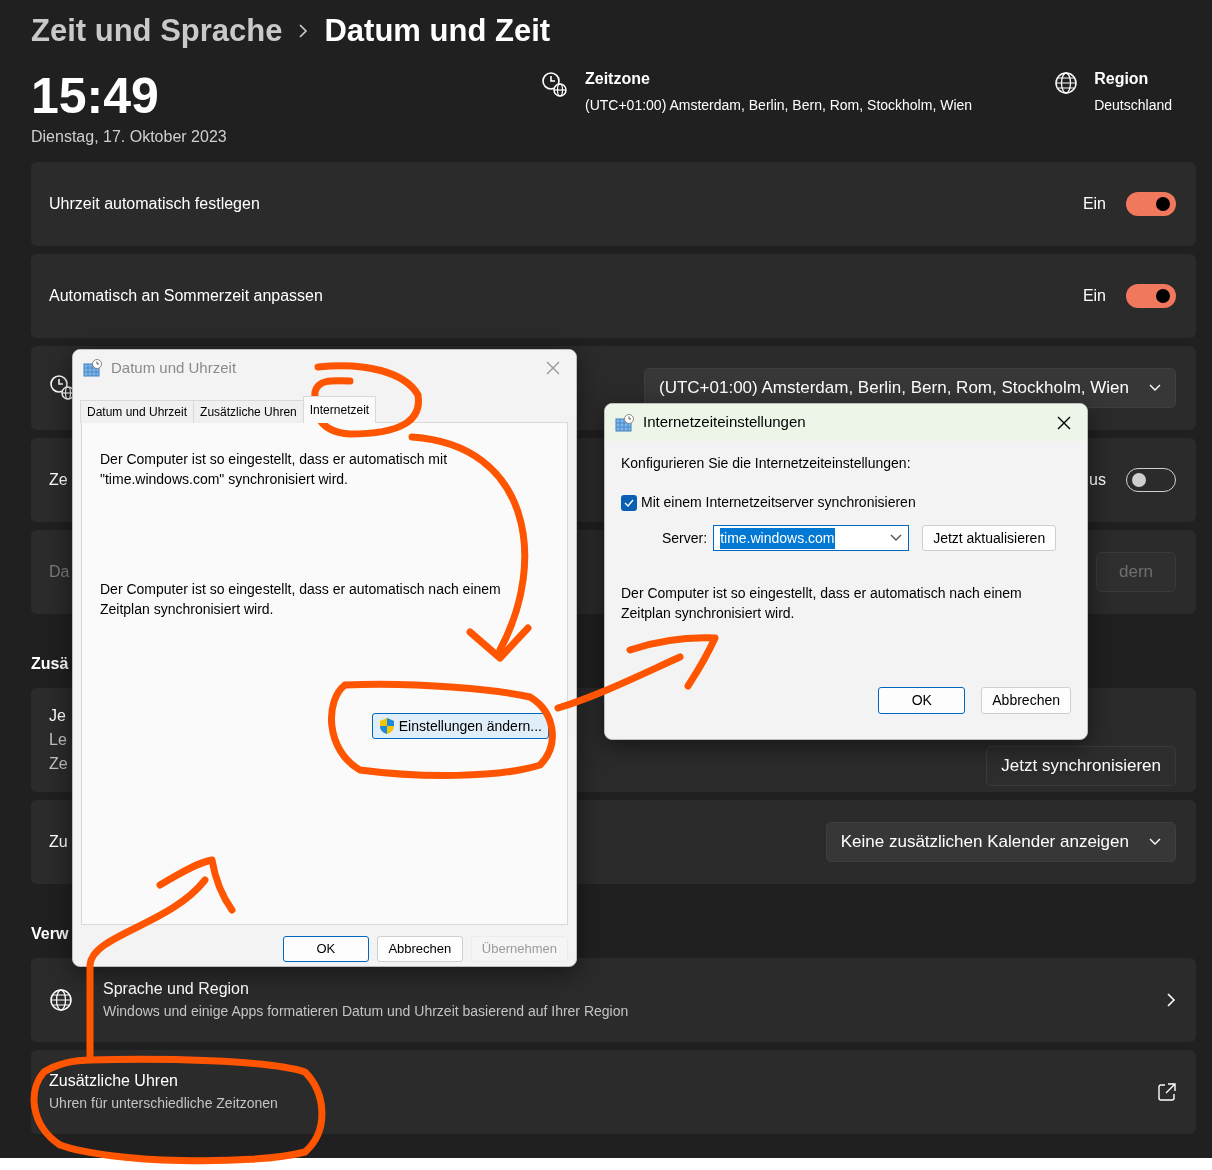 The height and width of the screenshot is (1170, 1212). I want to click on section-heading: Verw, so click(50, 933).